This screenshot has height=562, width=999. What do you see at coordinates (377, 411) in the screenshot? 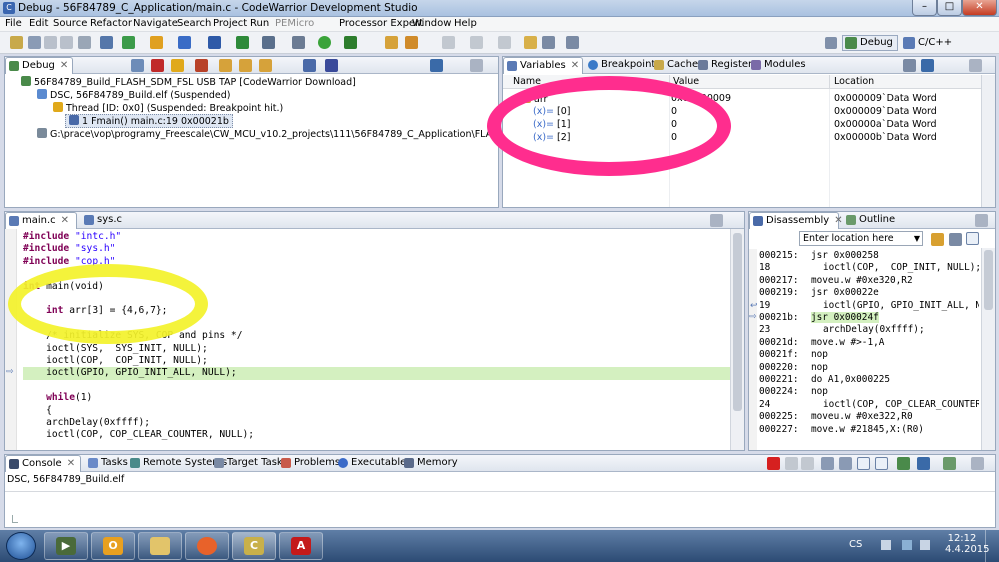
I see `code-line: {` at bounding box center [377, 411].